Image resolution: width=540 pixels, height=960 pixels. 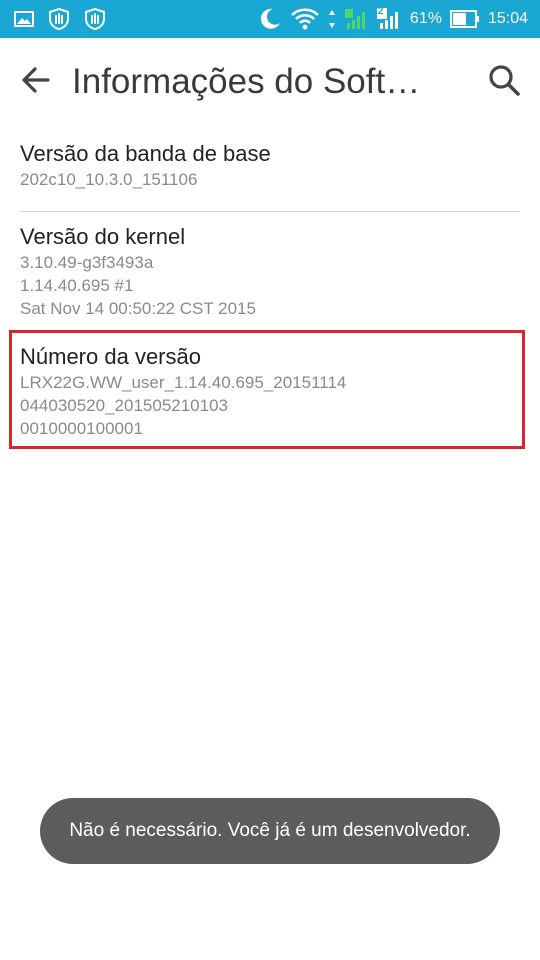 I want to click on baseband-version-title: Versão da banda de base, so click(x=145, y=153).